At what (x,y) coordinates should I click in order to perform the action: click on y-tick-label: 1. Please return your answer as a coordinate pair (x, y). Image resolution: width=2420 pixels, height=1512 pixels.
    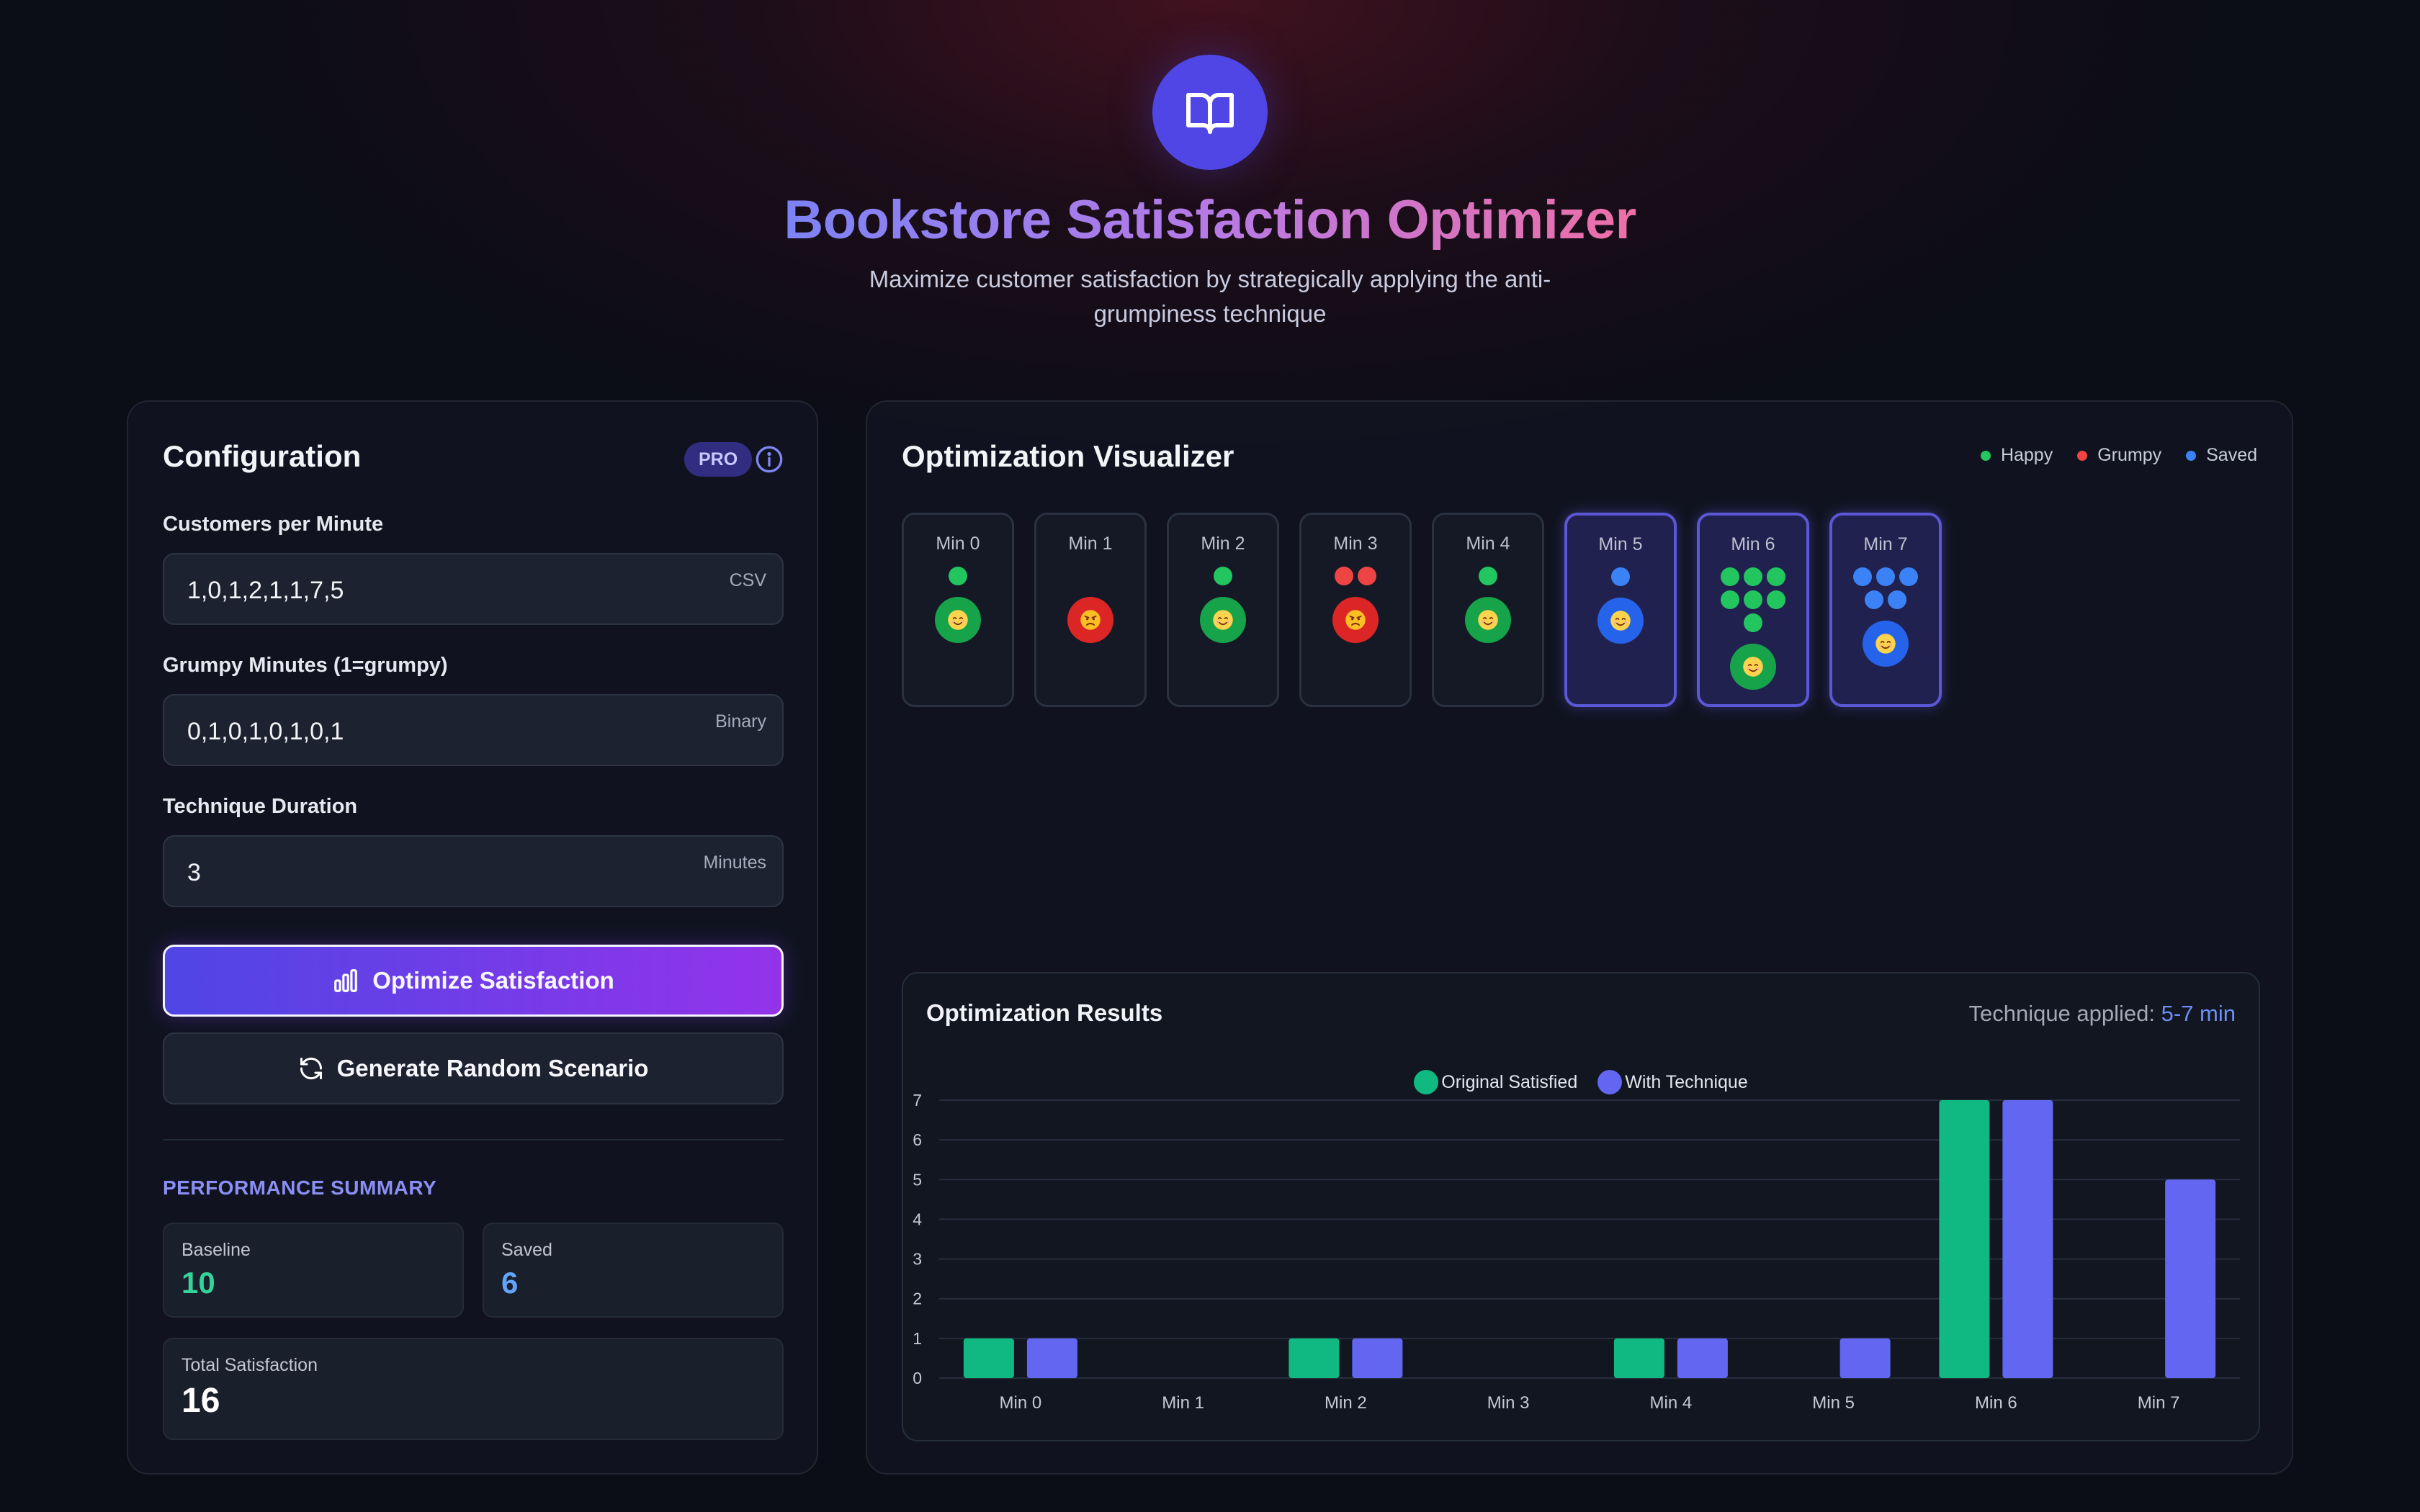
    Looking at the image, I should click on (917, 1338).